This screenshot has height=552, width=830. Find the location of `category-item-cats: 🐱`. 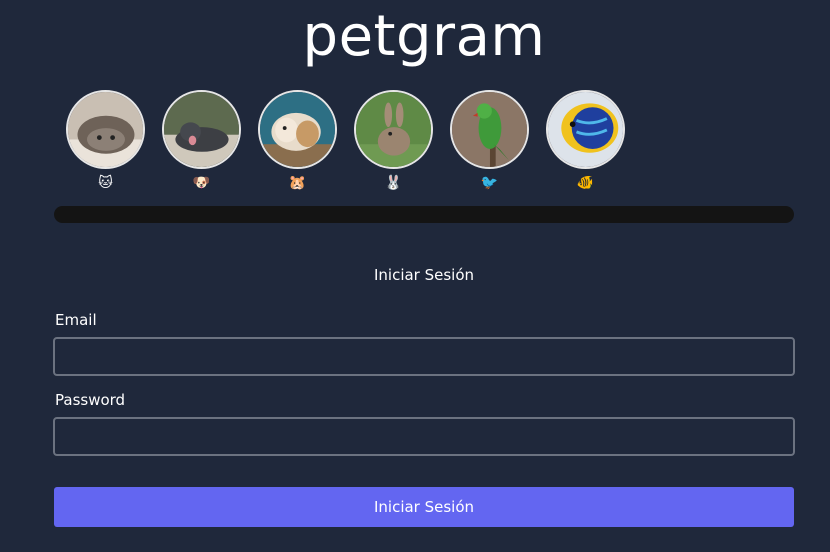

category-item-cats: 🐱 is located at coordinates (105, 140).